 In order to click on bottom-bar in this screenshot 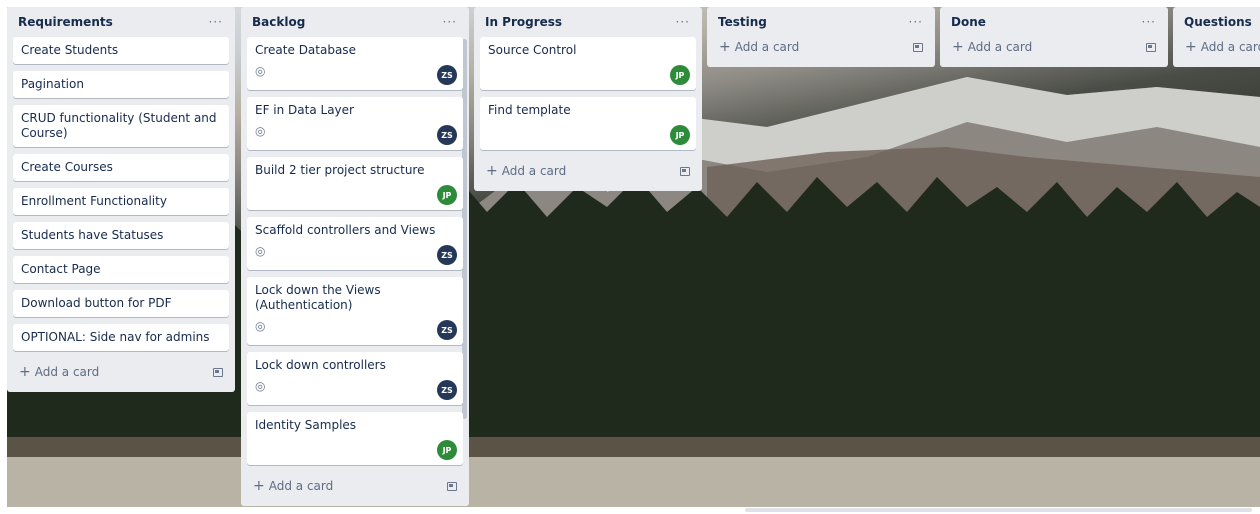, I will do `click(630, 510)`.